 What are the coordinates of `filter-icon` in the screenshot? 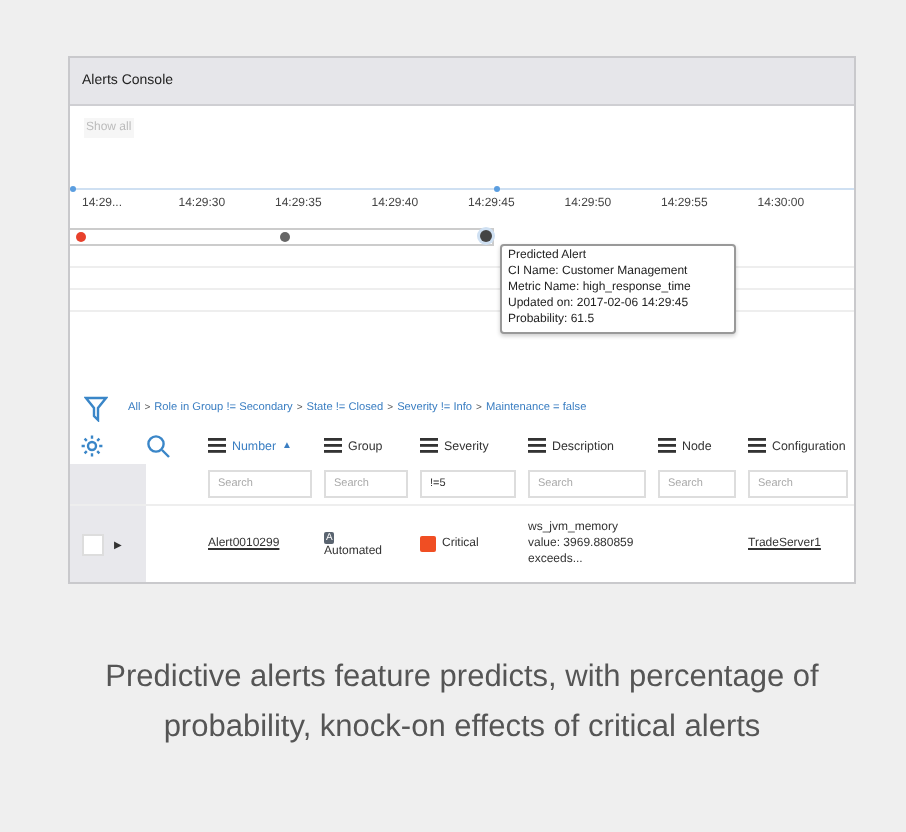 It's located at (96, 408).